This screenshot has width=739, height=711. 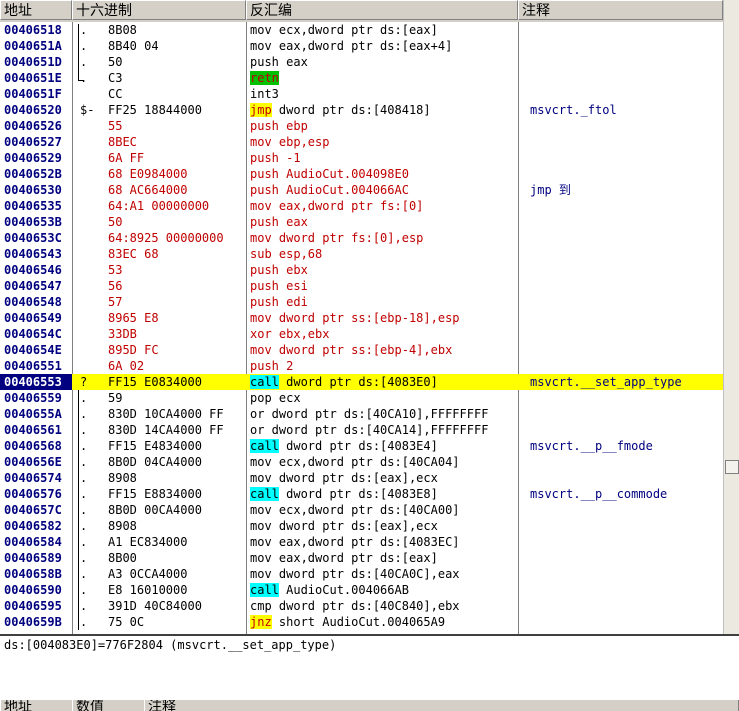 I want to click on row-disasm: mov ecx,dword ptr ds:[40CA04], so click(x=384, y=462).